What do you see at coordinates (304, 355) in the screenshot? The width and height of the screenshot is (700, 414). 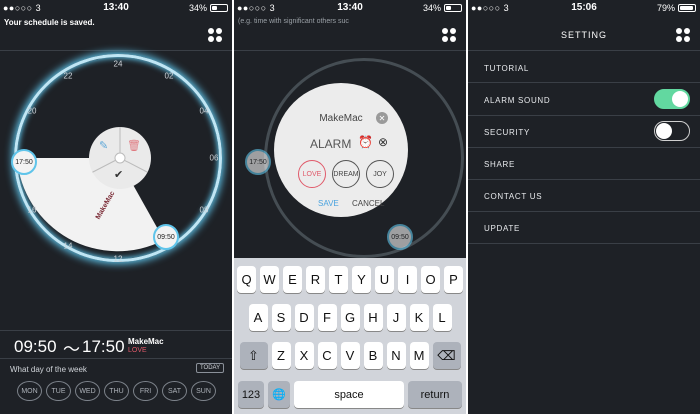 I see `key-x: X` at bounding box center [304, 355].